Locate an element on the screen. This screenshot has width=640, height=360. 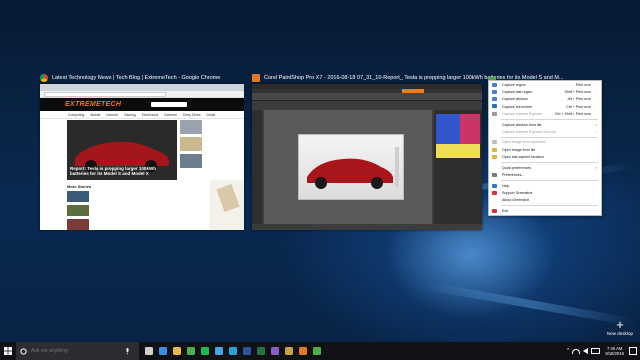
help-icon is located at coordinates (494, 185).